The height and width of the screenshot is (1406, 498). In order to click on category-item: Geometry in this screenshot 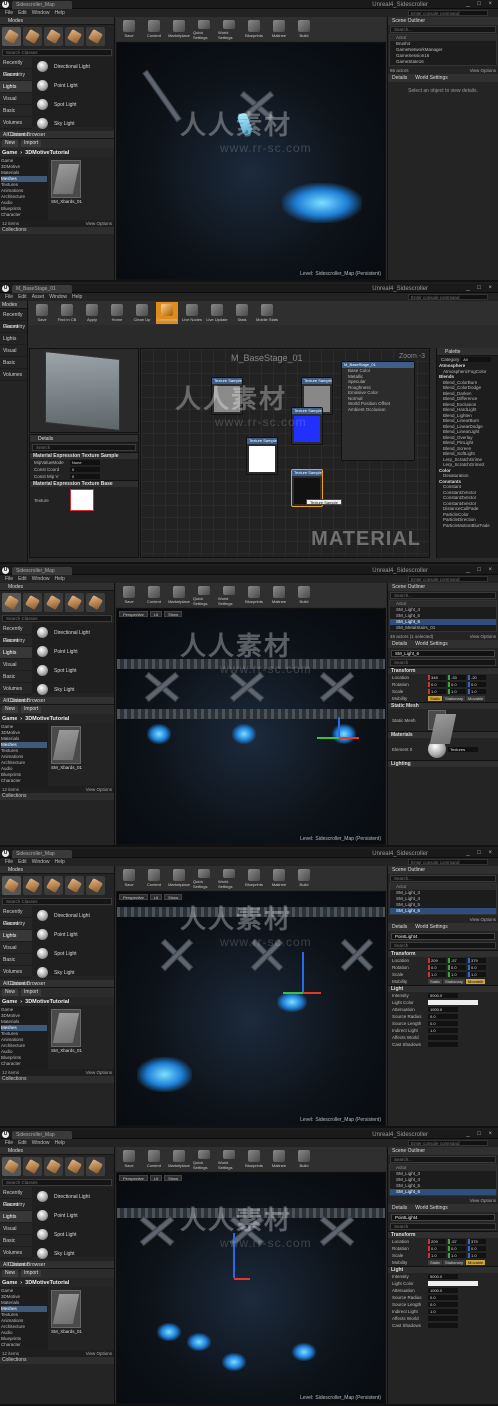, I will do `click(16, 641)`.